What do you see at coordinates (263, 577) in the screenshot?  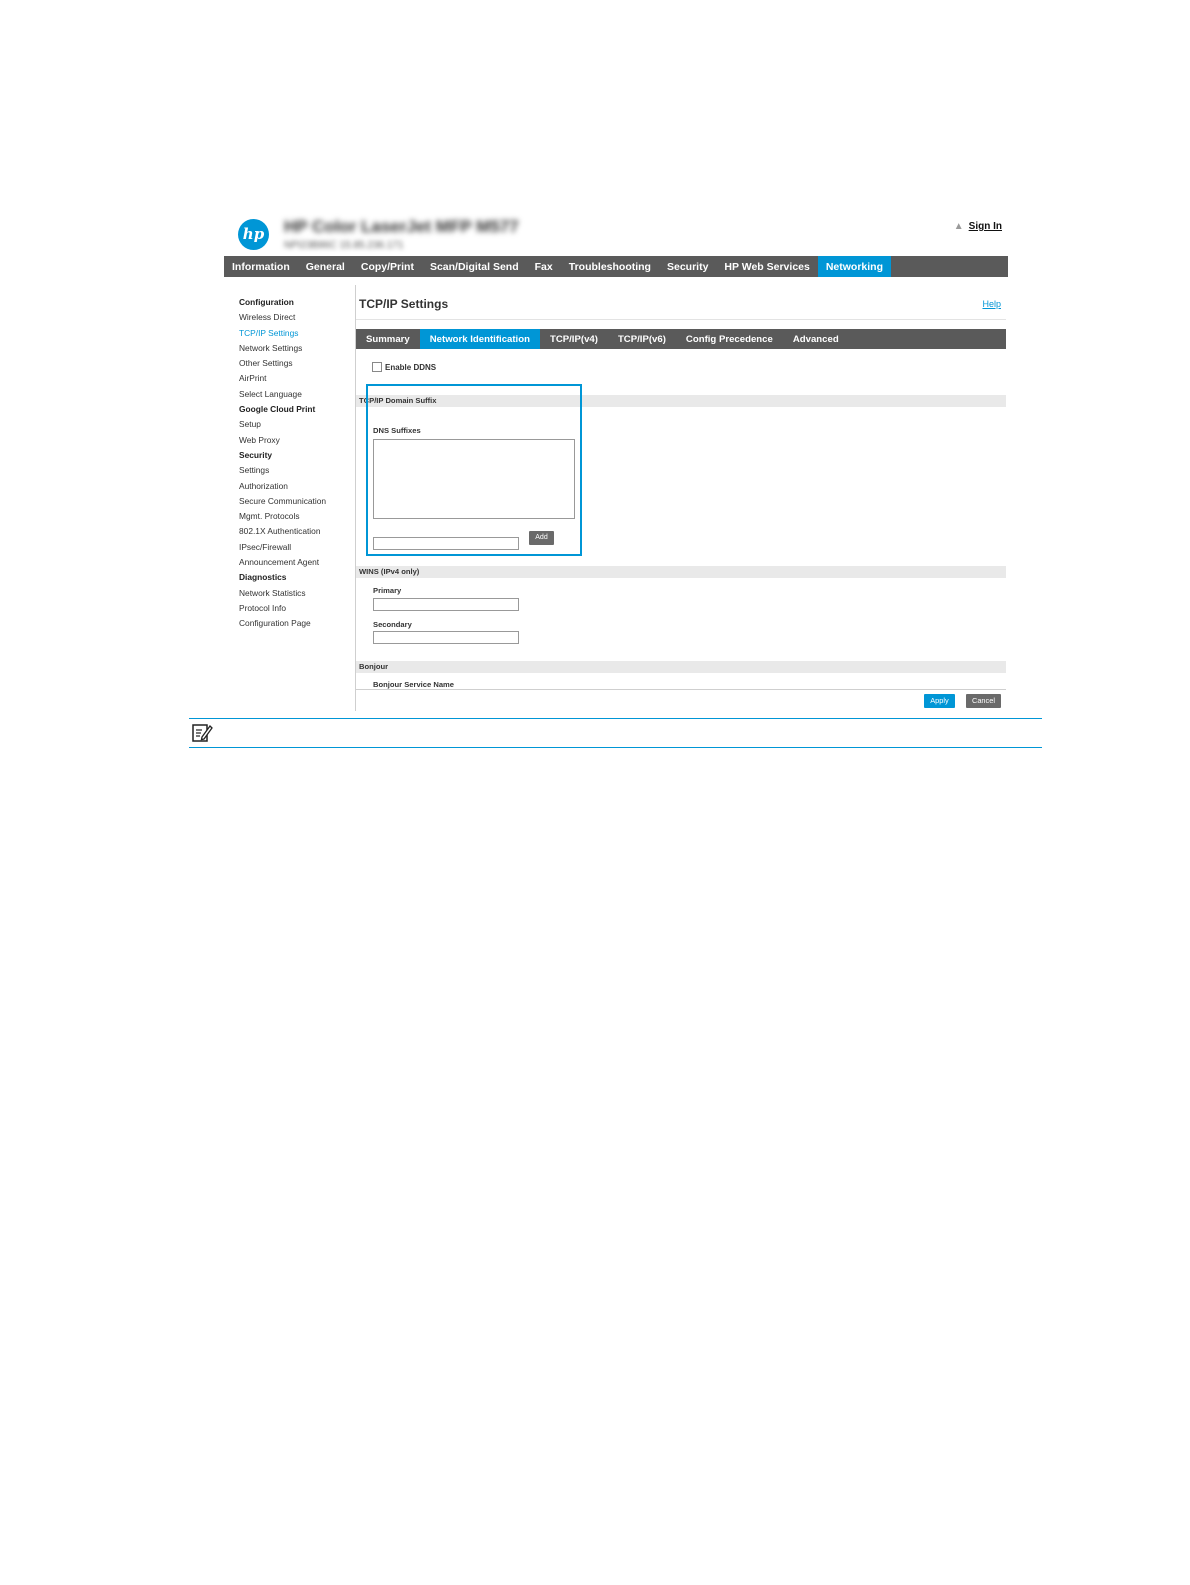 I see `sidebar-heading-diagnostics: Diagnostics` at bounding box center [263, 577].